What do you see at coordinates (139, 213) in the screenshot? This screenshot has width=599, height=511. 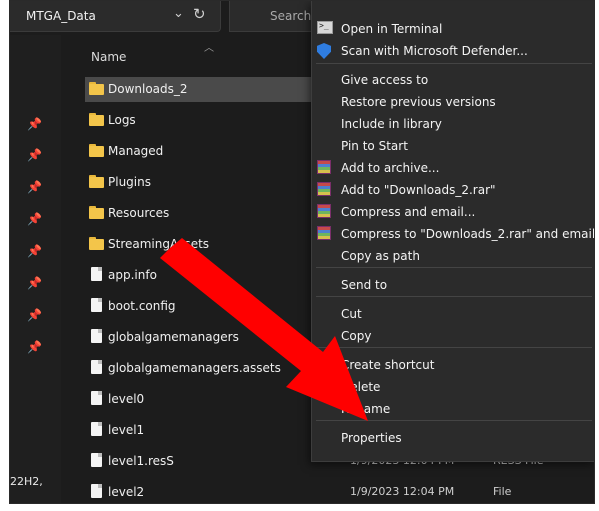 I see `file-name: Resources` at bounding box center [139, 213].